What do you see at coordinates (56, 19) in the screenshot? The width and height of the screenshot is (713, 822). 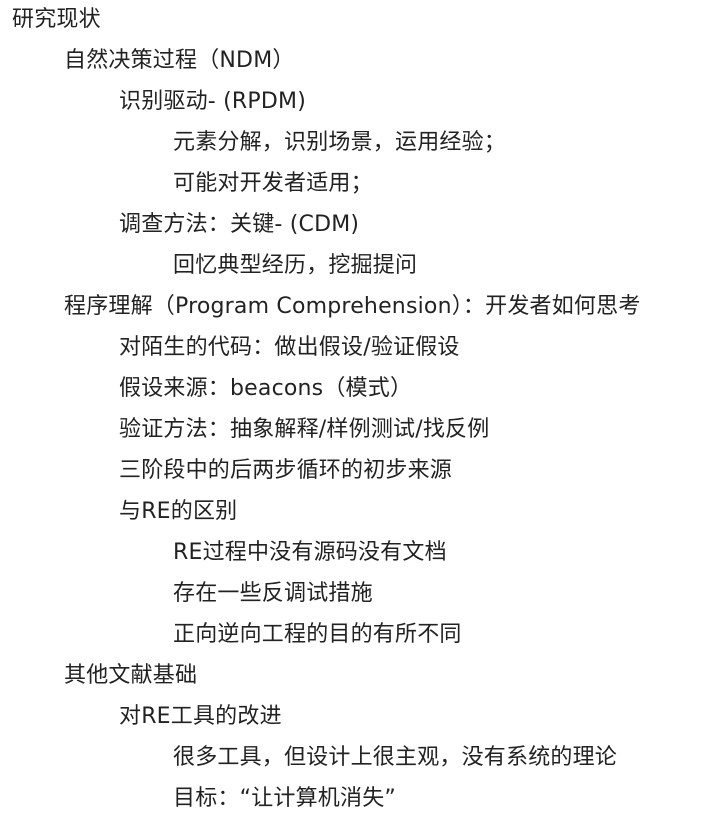 I see `outline-heading: 研究现状` at bounding box center [56, 19].